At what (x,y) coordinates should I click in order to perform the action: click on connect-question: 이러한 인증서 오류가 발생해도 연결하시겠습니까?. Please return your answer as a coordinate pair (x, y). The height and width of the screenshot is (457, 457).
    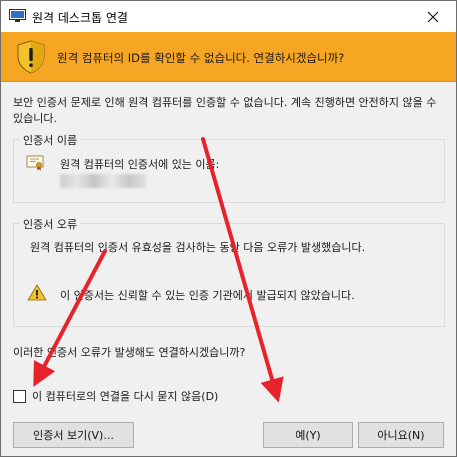
    Looking at the image, I should click on (129, 352).